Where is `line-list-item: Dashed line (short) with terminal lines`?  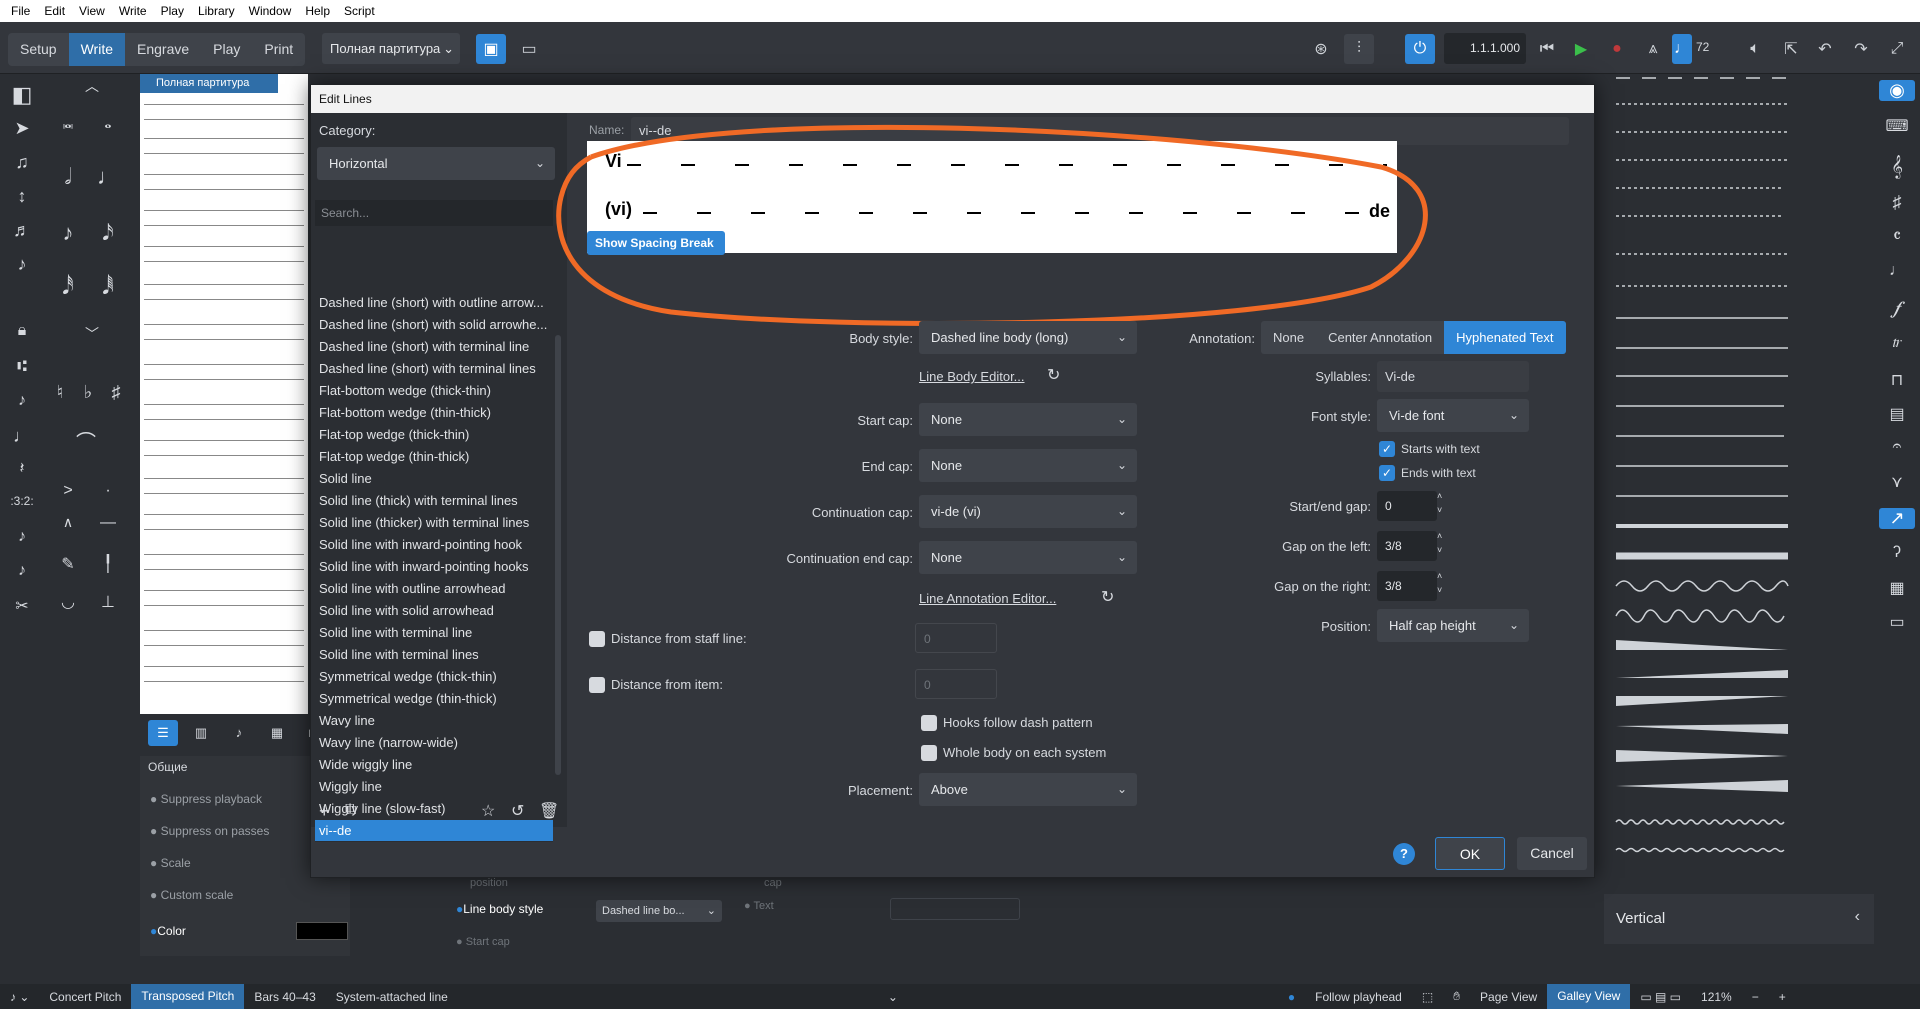 line-list-item: Dashed line (short) with terminal lines is located at coordinates (434, 369).